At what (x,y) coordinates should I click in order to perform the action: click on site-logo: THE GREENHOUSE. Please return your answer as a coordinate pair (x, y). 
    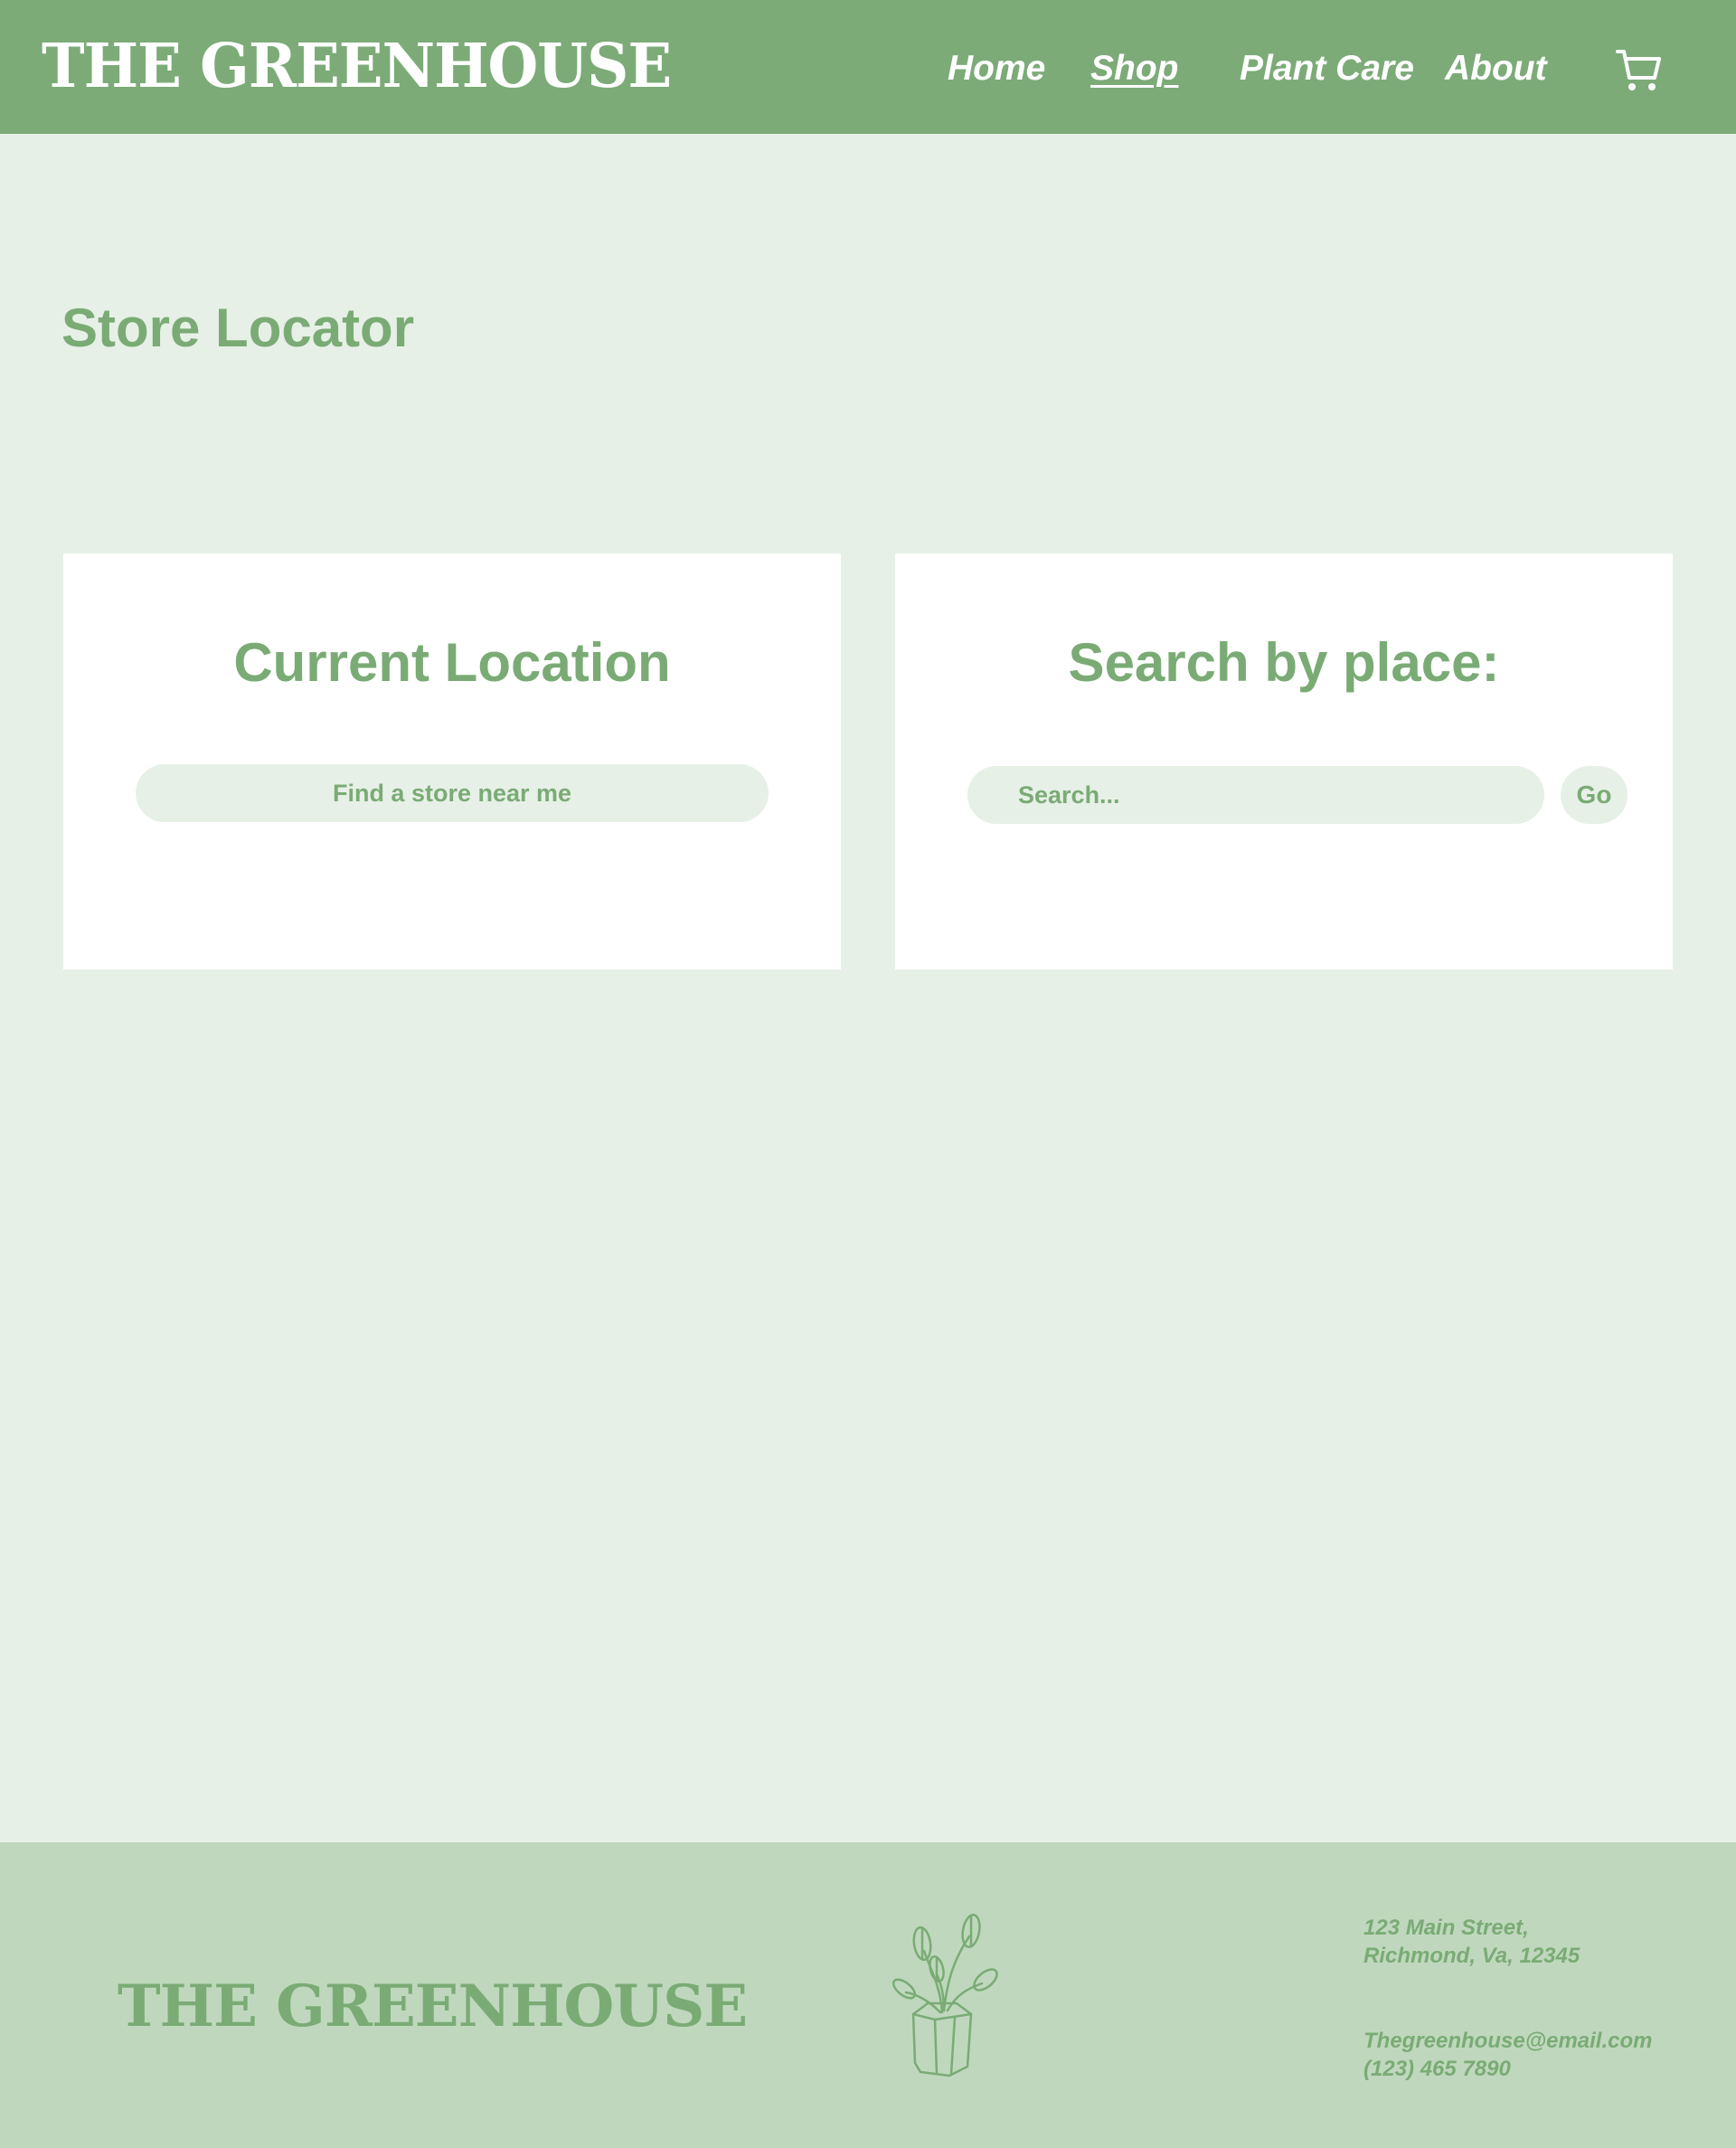
    Looking at the image, I should click on (357, 67).